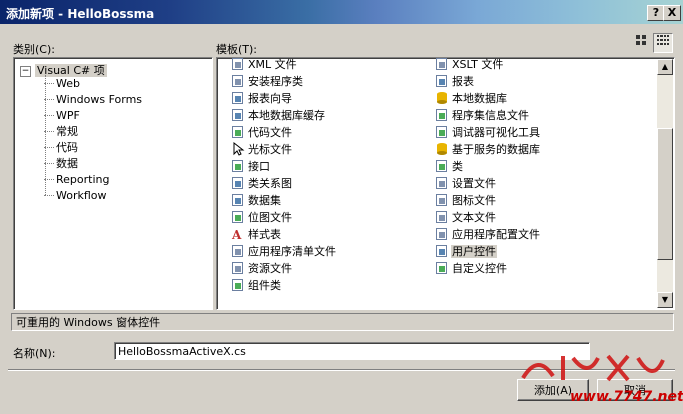 This screenshot has height=414, width=683. What do you see at coordinates (442, 234) in the screenshot?
I see `app-config-icon` at bounding box center [442, 234].